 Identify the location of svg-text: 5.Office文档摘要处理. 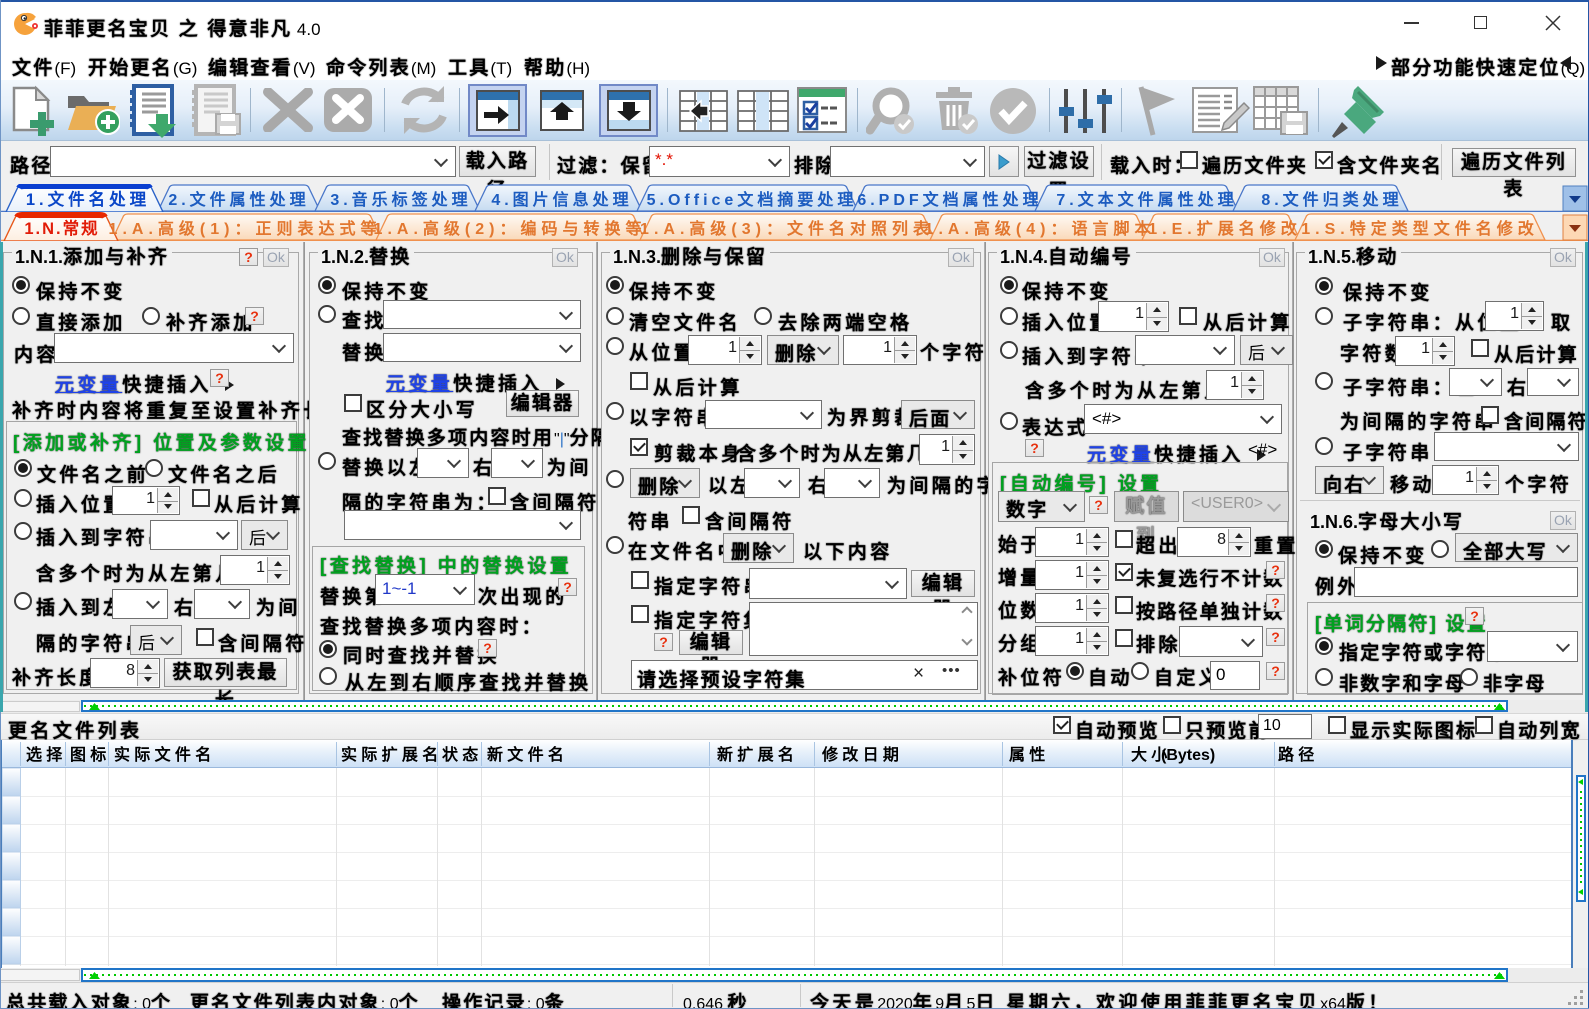
(752, 199).